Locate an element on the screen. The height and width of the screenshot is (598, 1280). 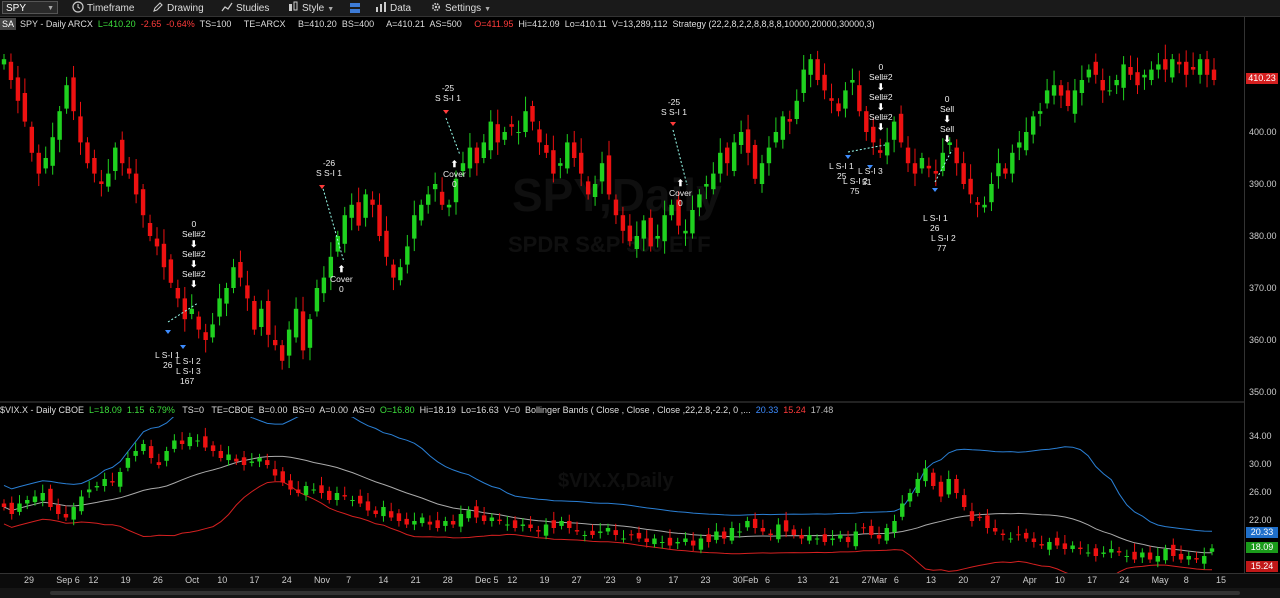
symbol-input: SPY ▼ is located at coordinates (30, 7).